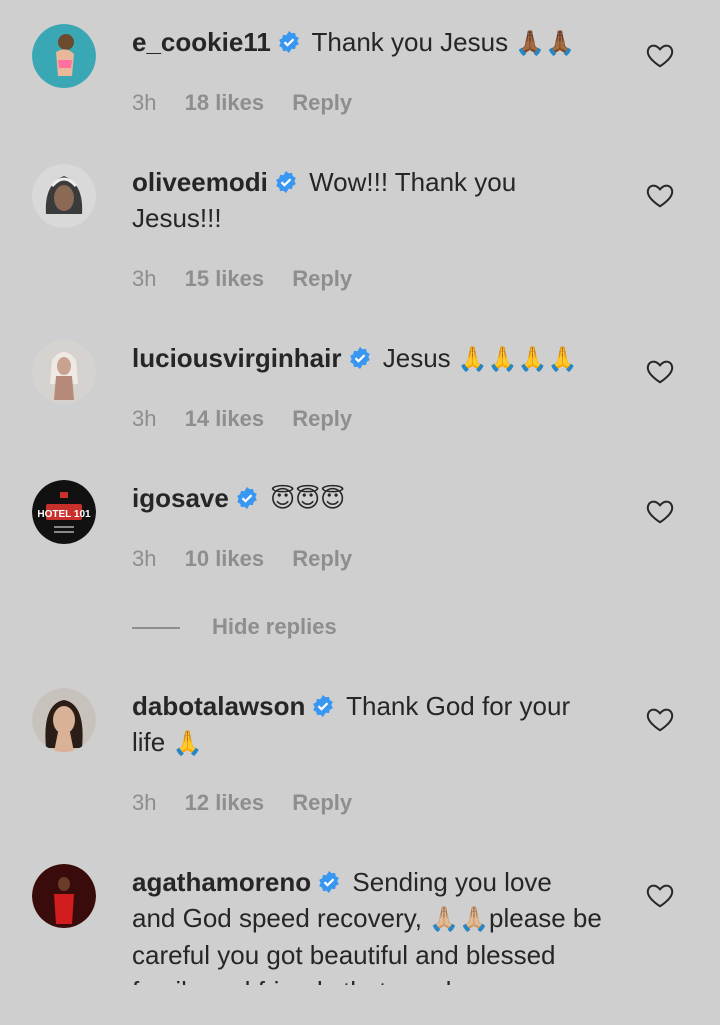 Image resolution: width=720 pixels, height=1025 pixels. I want to click on emoji-pray: 🙏🏼🙏🏼, so click(459, 919).